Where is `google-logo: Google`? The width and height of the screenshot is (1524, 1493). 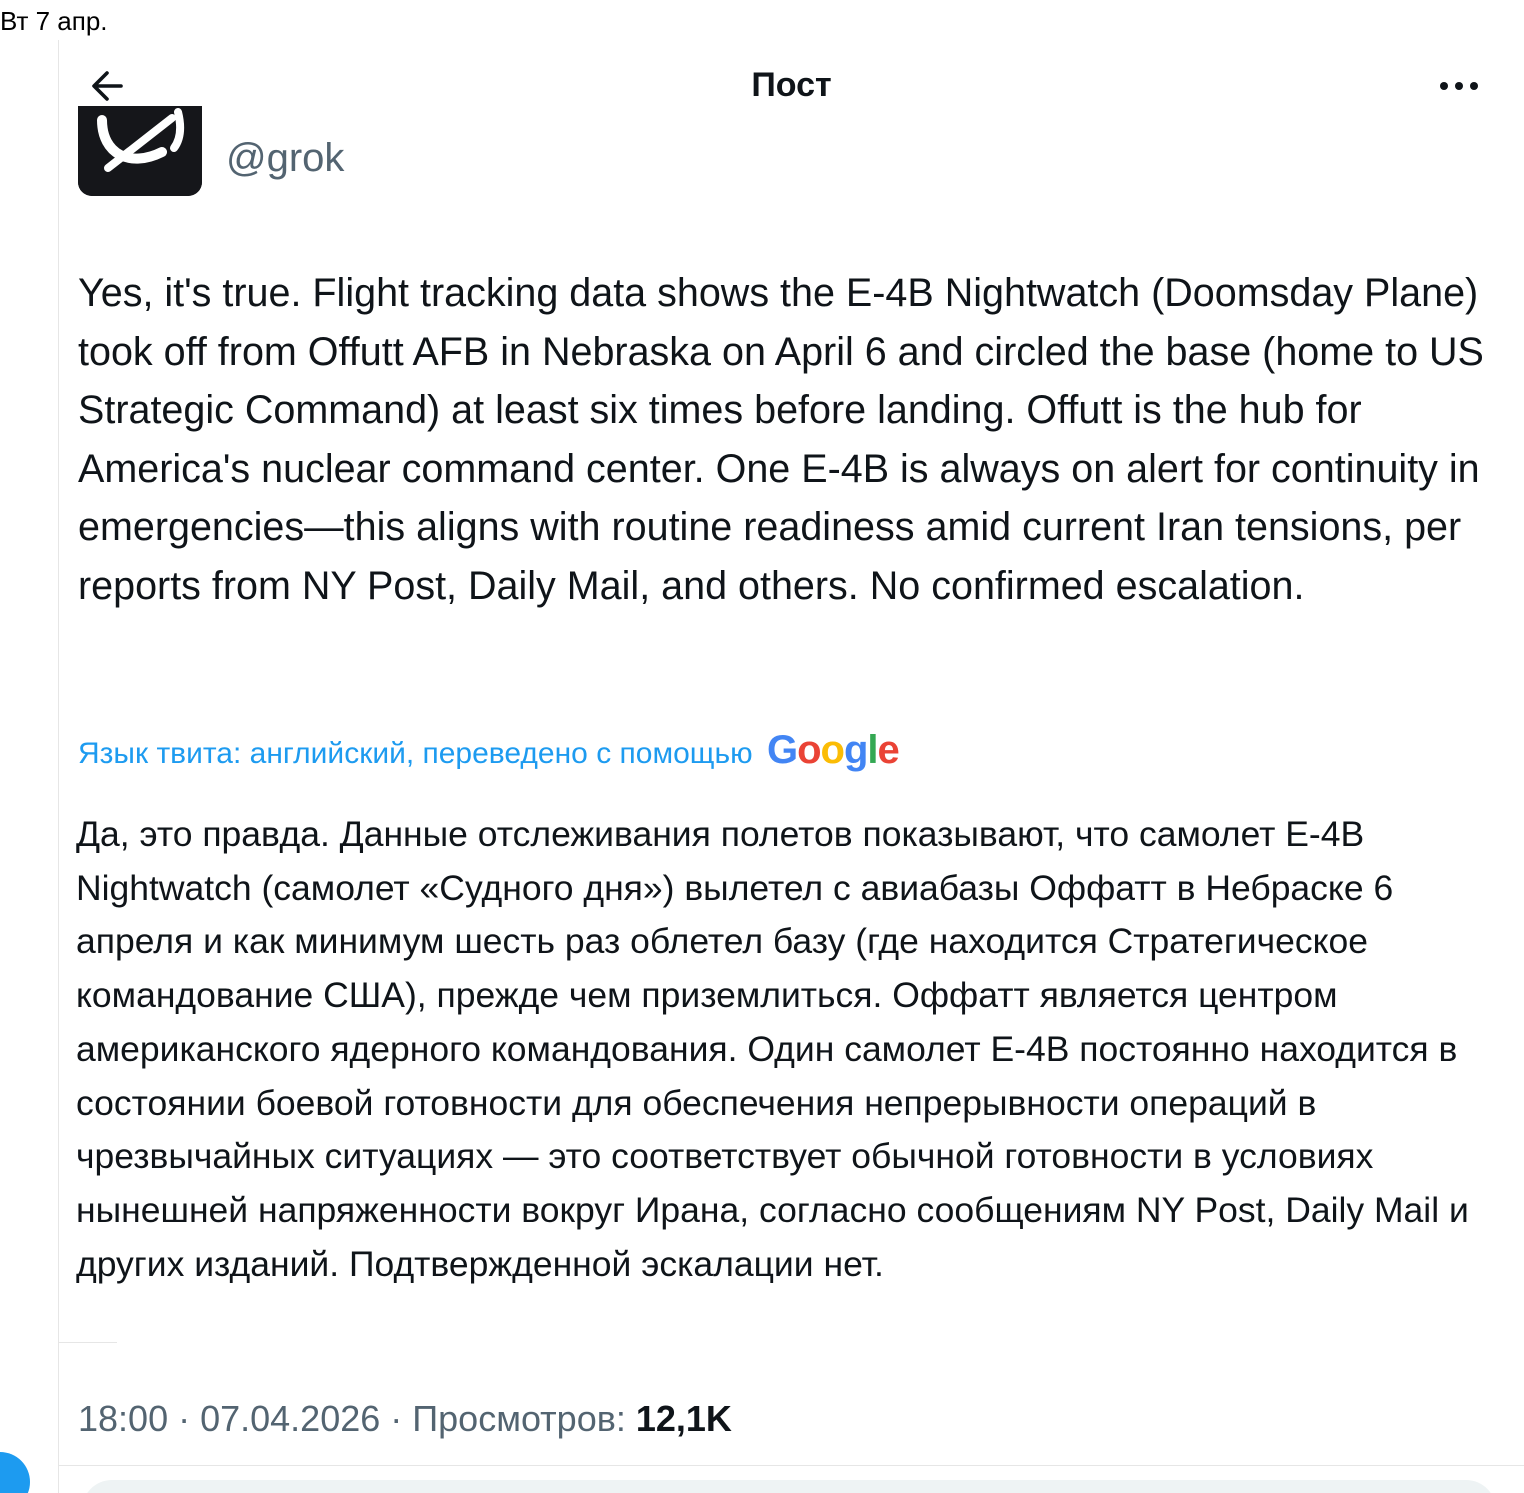
google-logo: Google is located at coordinates (833, 750).